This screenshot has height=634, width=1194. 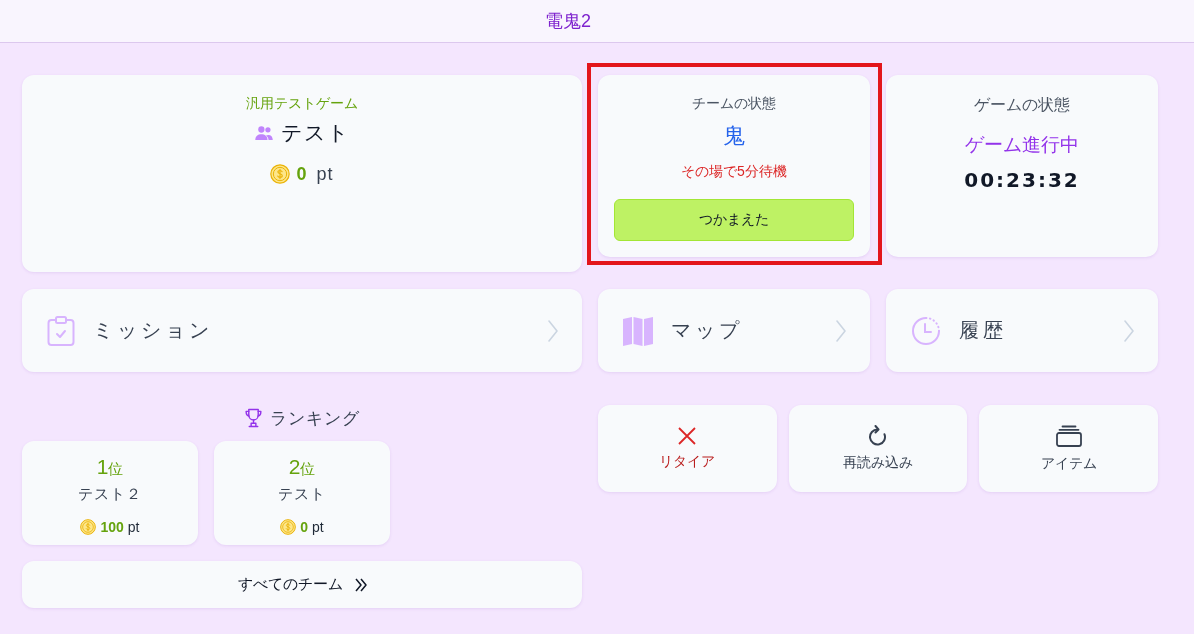 What do you see at coordinates (568, 21) in the screenshot?
I see `app-title: 電鬼2` at bounding box center [568, 21].